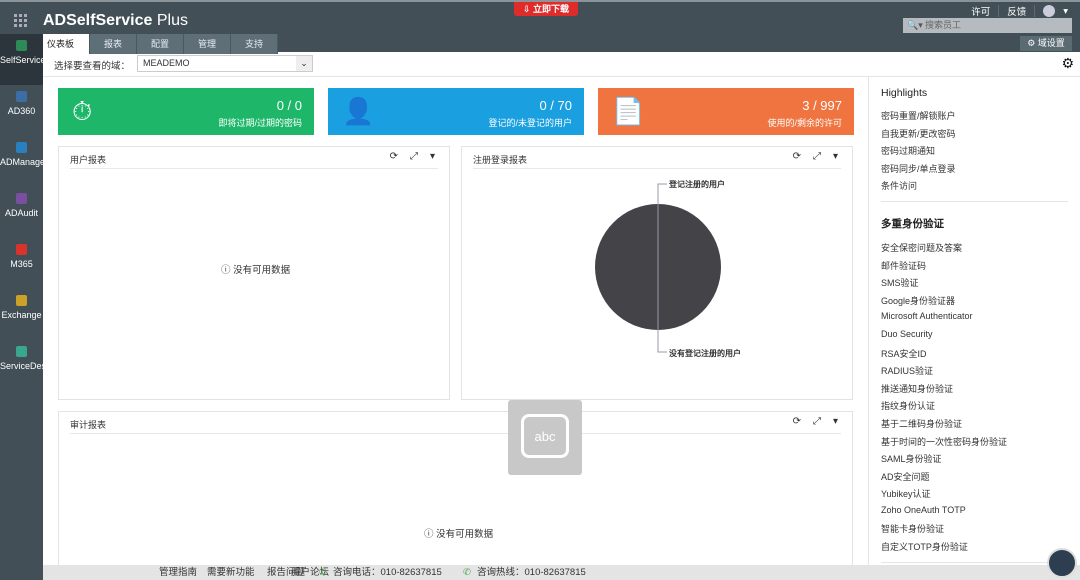 The width and height of the screenshot is (1080, 580). What do you see at coordinates (987, 25) in the screenshot?
I see `search-input: 🔍▾ 搜索员工` at bounding box center [987, 25].